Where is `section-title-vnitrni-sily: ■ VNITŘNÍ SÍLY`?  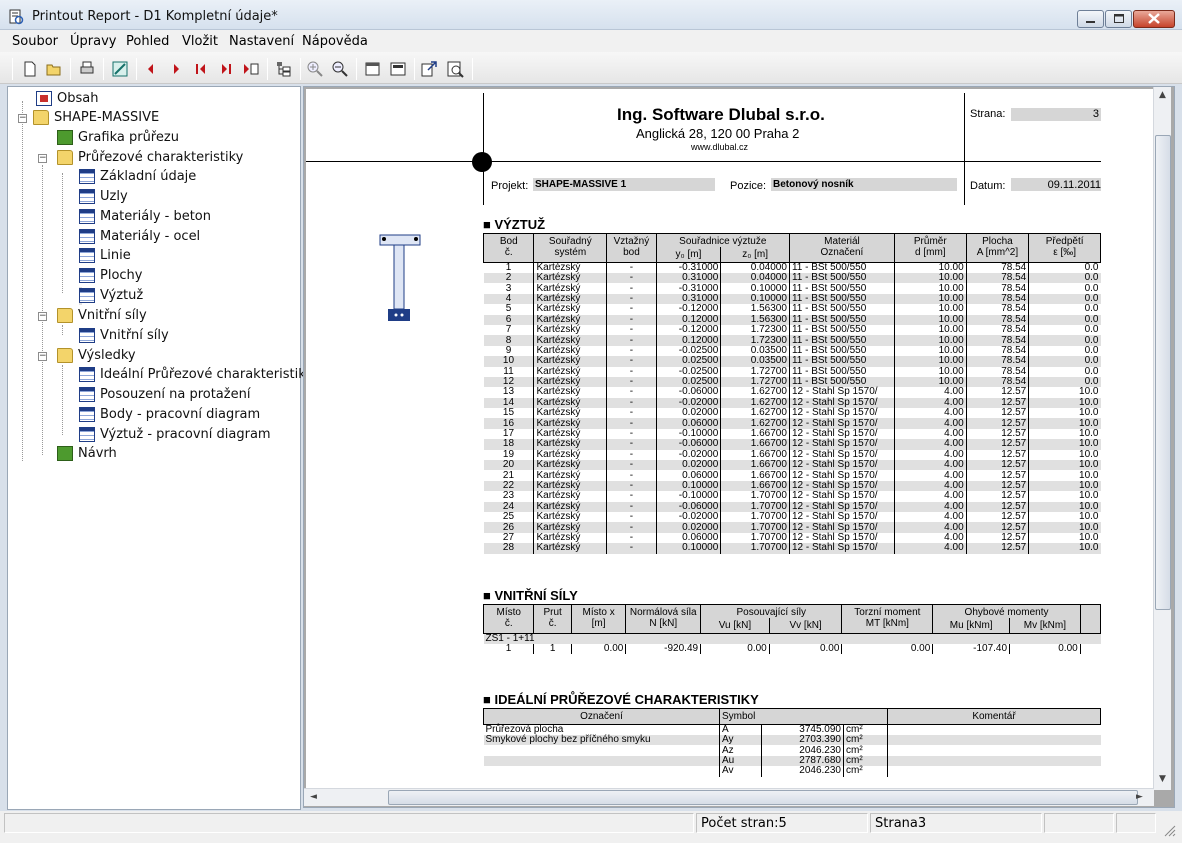 section-title-vnitrni-sily: ■ VNITŘNÍ SÍLY is located at coordinates (530, 595).